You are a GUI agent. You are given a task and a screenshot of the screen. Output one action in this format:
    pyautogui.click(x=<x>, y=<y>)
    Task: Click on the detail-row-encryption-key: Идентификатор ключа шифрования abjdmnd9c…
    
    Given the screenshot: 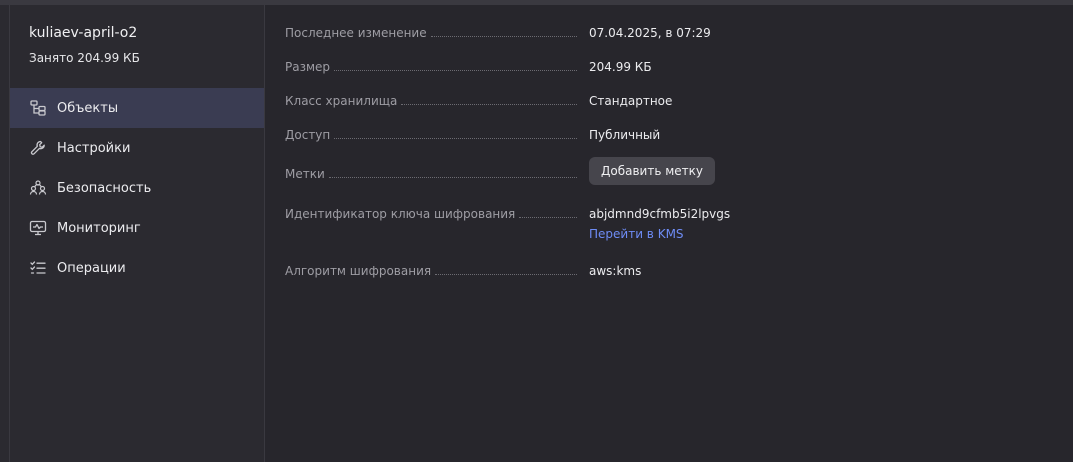 What is the action you would take?
    pyautogui.click(x=655, y=226)
    